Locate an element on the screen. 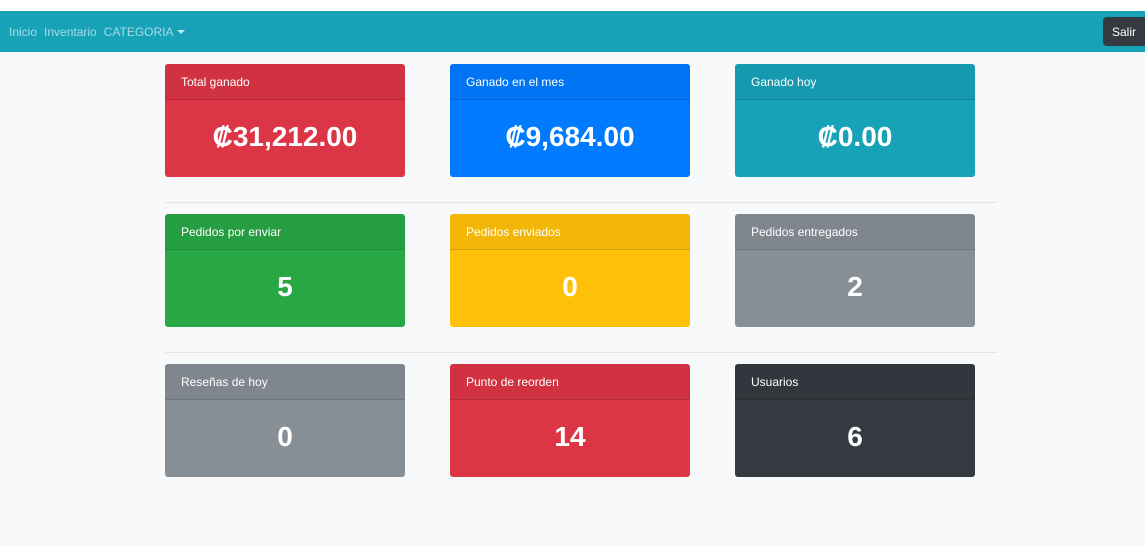 The height and width of the screenshot is (546, 1145). card-ganado-mes: Ganado en el mes ₡9,684.00 is located at coordinates (570, 120).